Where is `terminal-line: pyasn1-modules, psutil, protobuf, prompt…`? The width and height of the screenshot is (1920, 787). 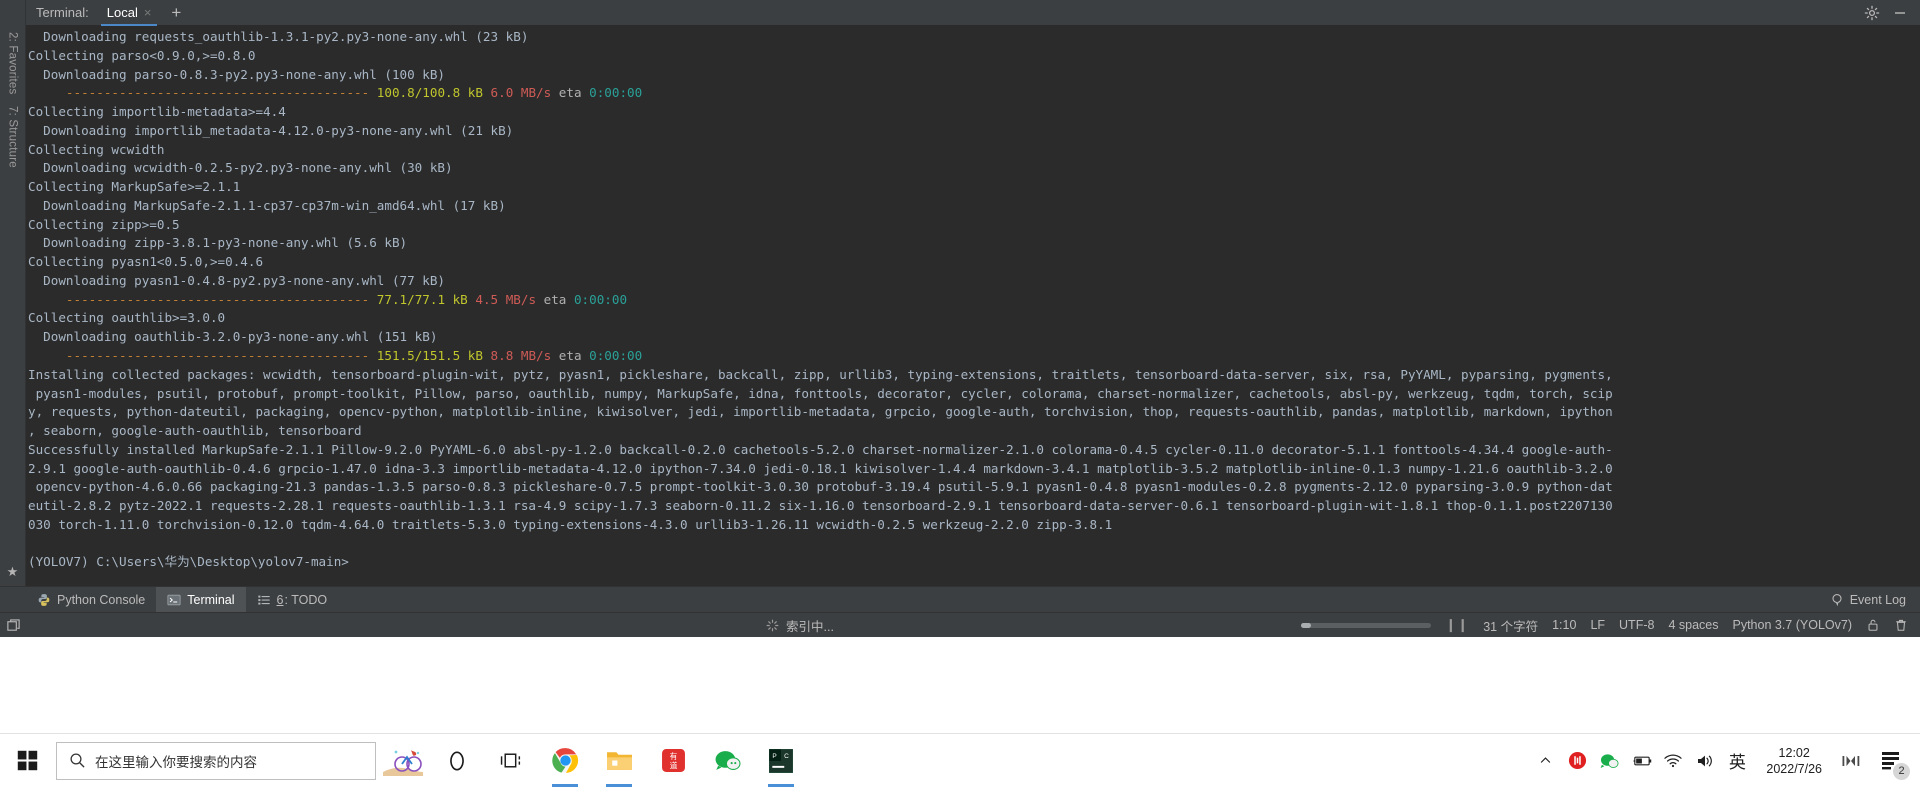 terminal-line: pyasn1-modules, psutil, protobuf, prompt… is located at coordinates (974, 394).